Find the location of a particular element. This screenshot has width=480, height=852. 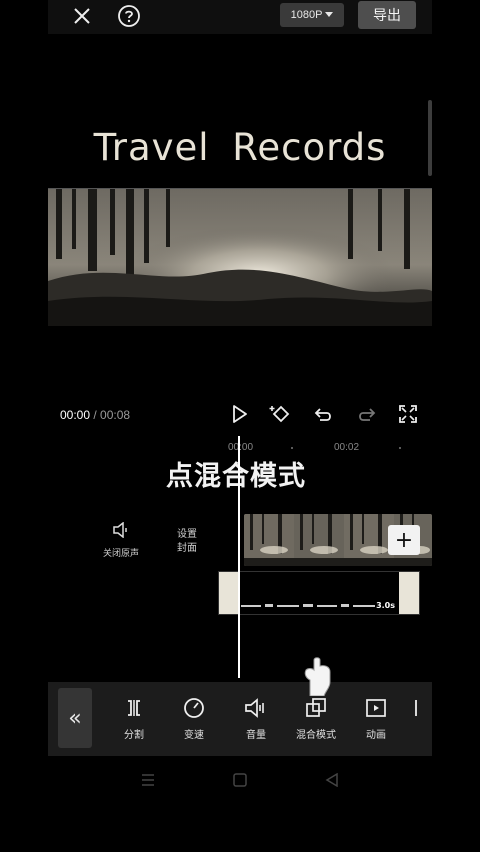

current-time: 00:00 is located at coordinates (75, 415).